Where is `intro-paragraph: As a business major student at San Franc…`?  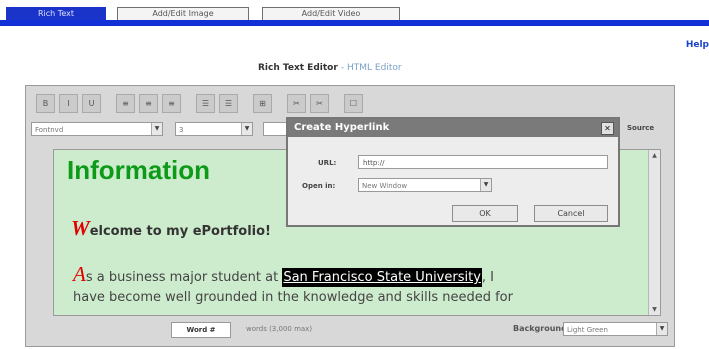 intro-paragraph: As a business major student at San Franc… is located at coordinates (283, 274).